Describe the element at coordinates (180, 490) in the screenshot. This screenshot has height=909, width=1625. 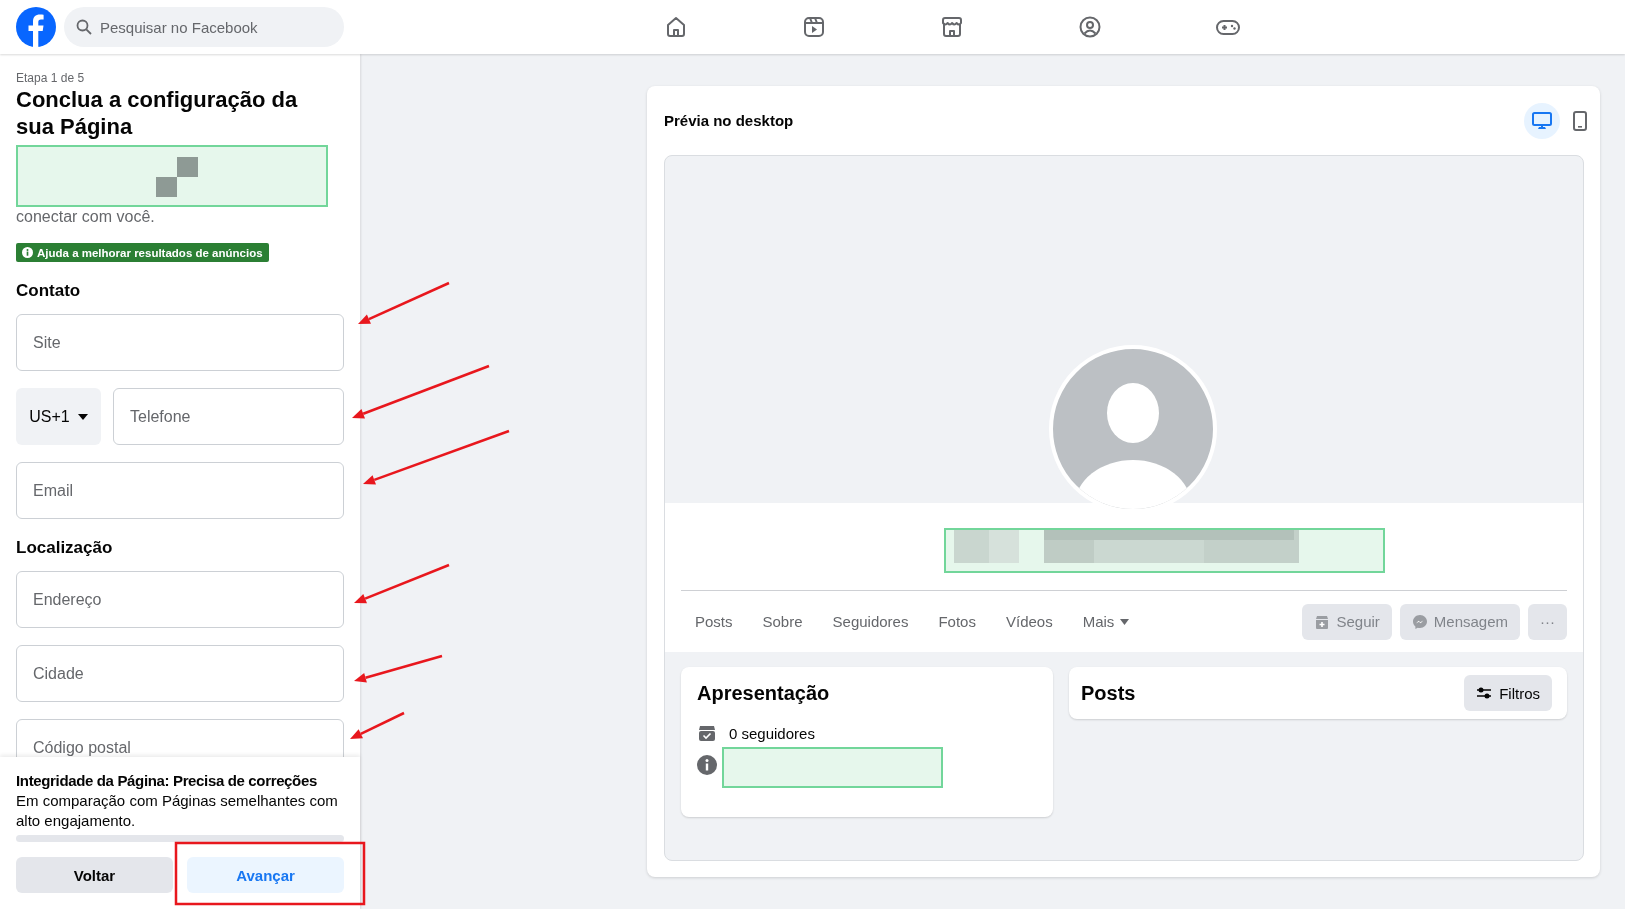
I see `input-field: Email` at that location.